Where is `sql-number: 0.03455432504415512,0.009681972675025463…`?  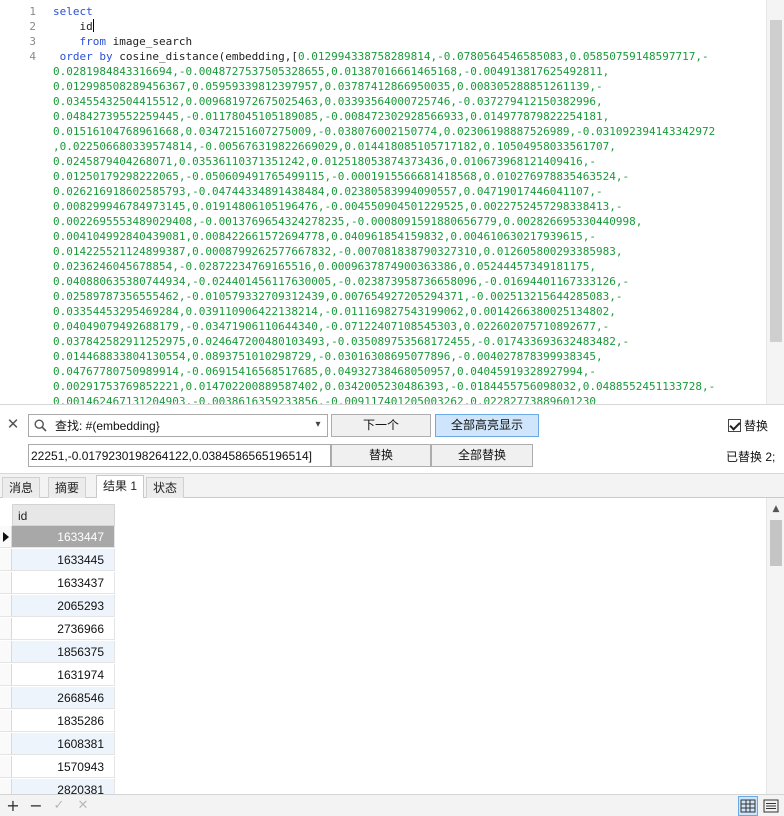
sql-number: 0.03455432504415512,0.009681972675025463… is located at coordinates (328, 101).